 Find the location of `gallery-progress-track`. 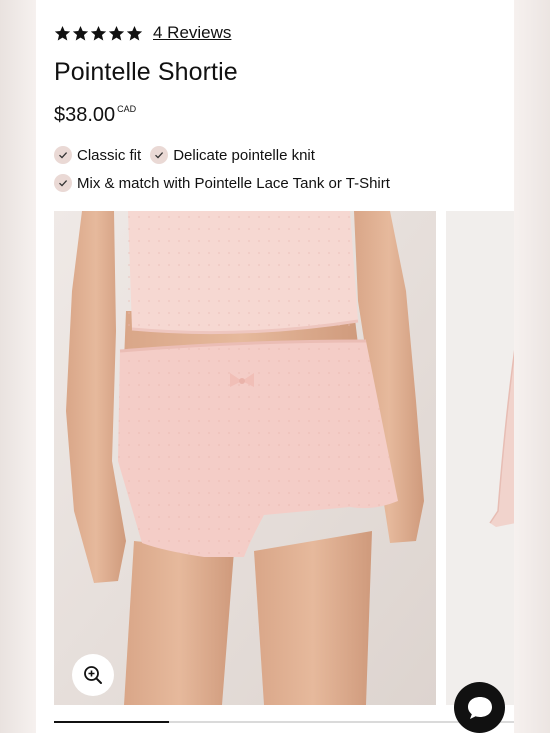

gallery-progress-track is located at coordinates (284, 722).